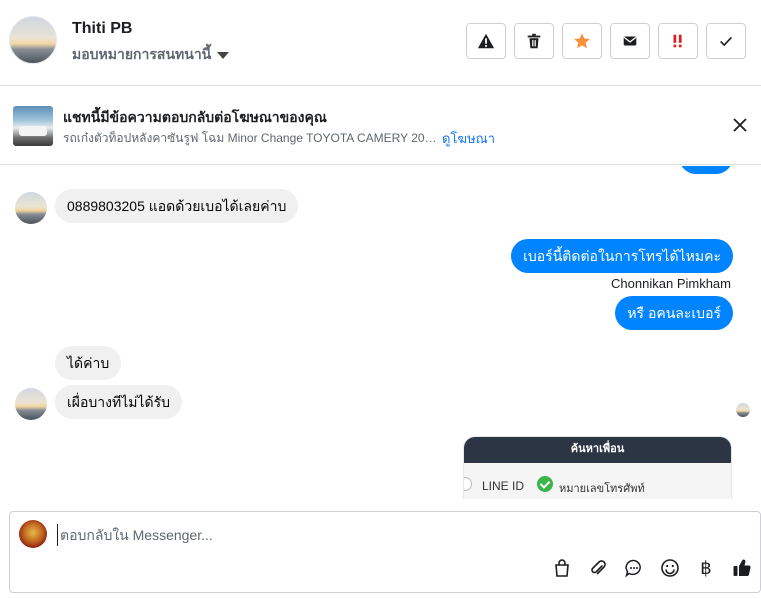  I want to click on check-icon, so click(726, 41).